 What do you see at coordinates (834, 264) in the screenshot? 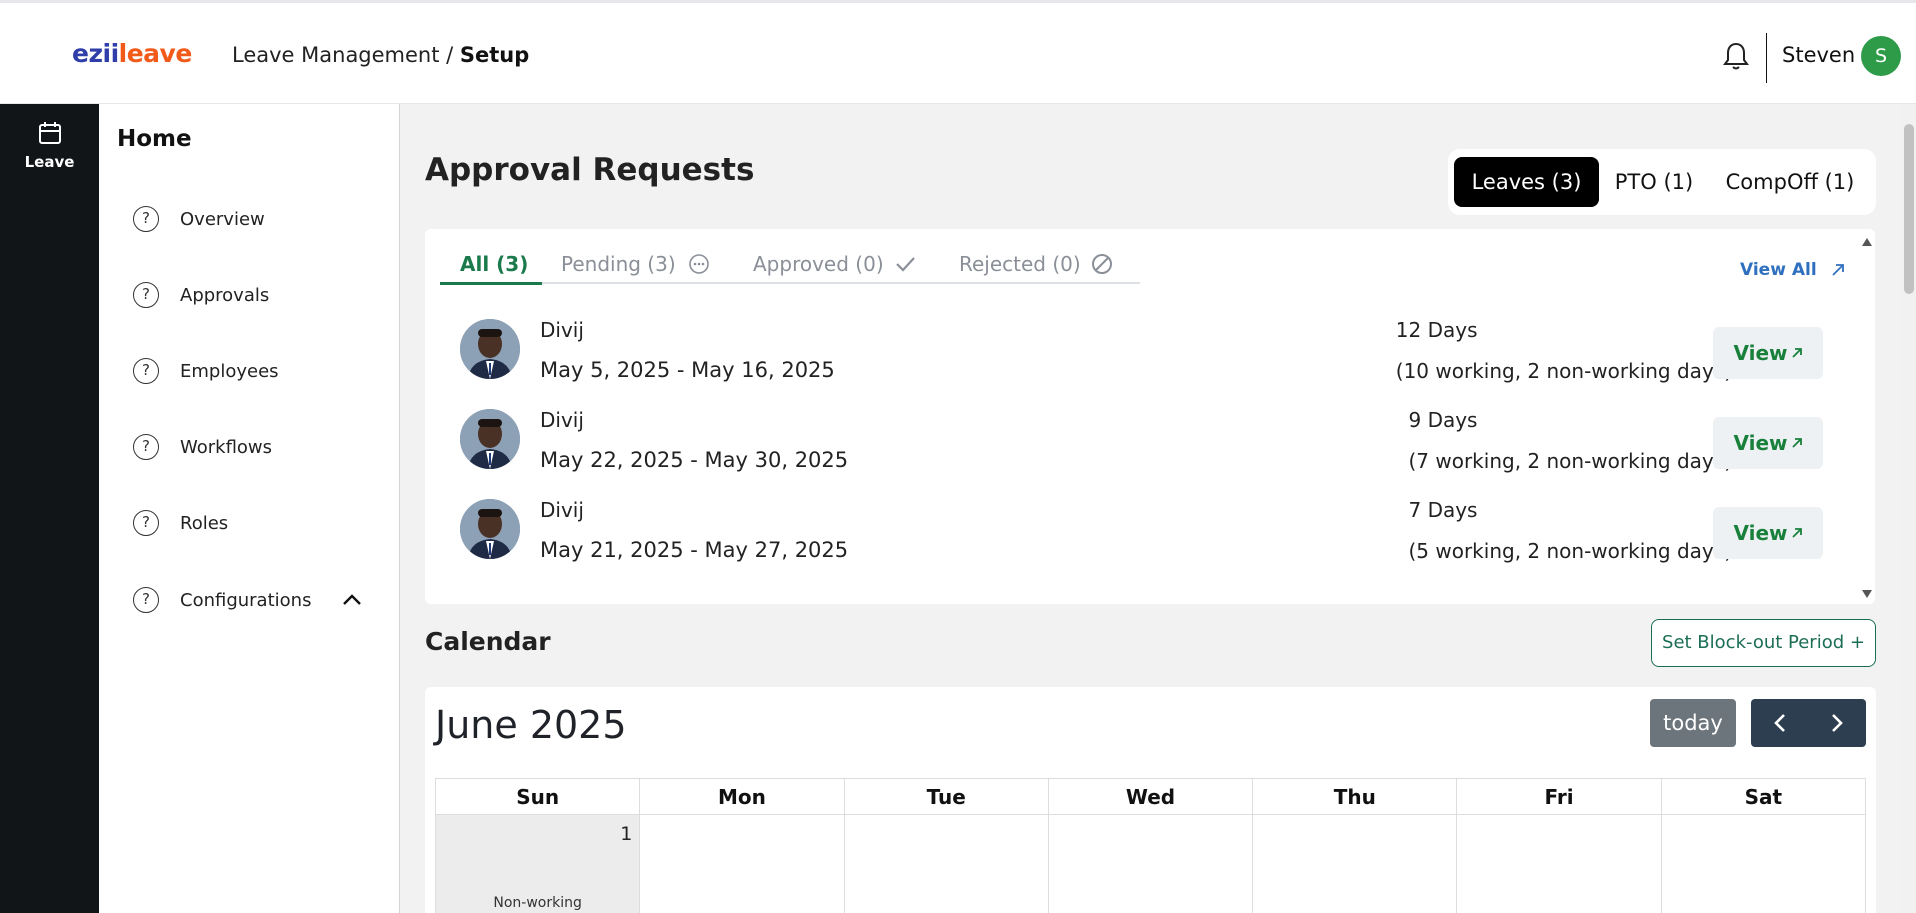
I see `tab-approved: Approved (0)` at bounding box center [834, 264].